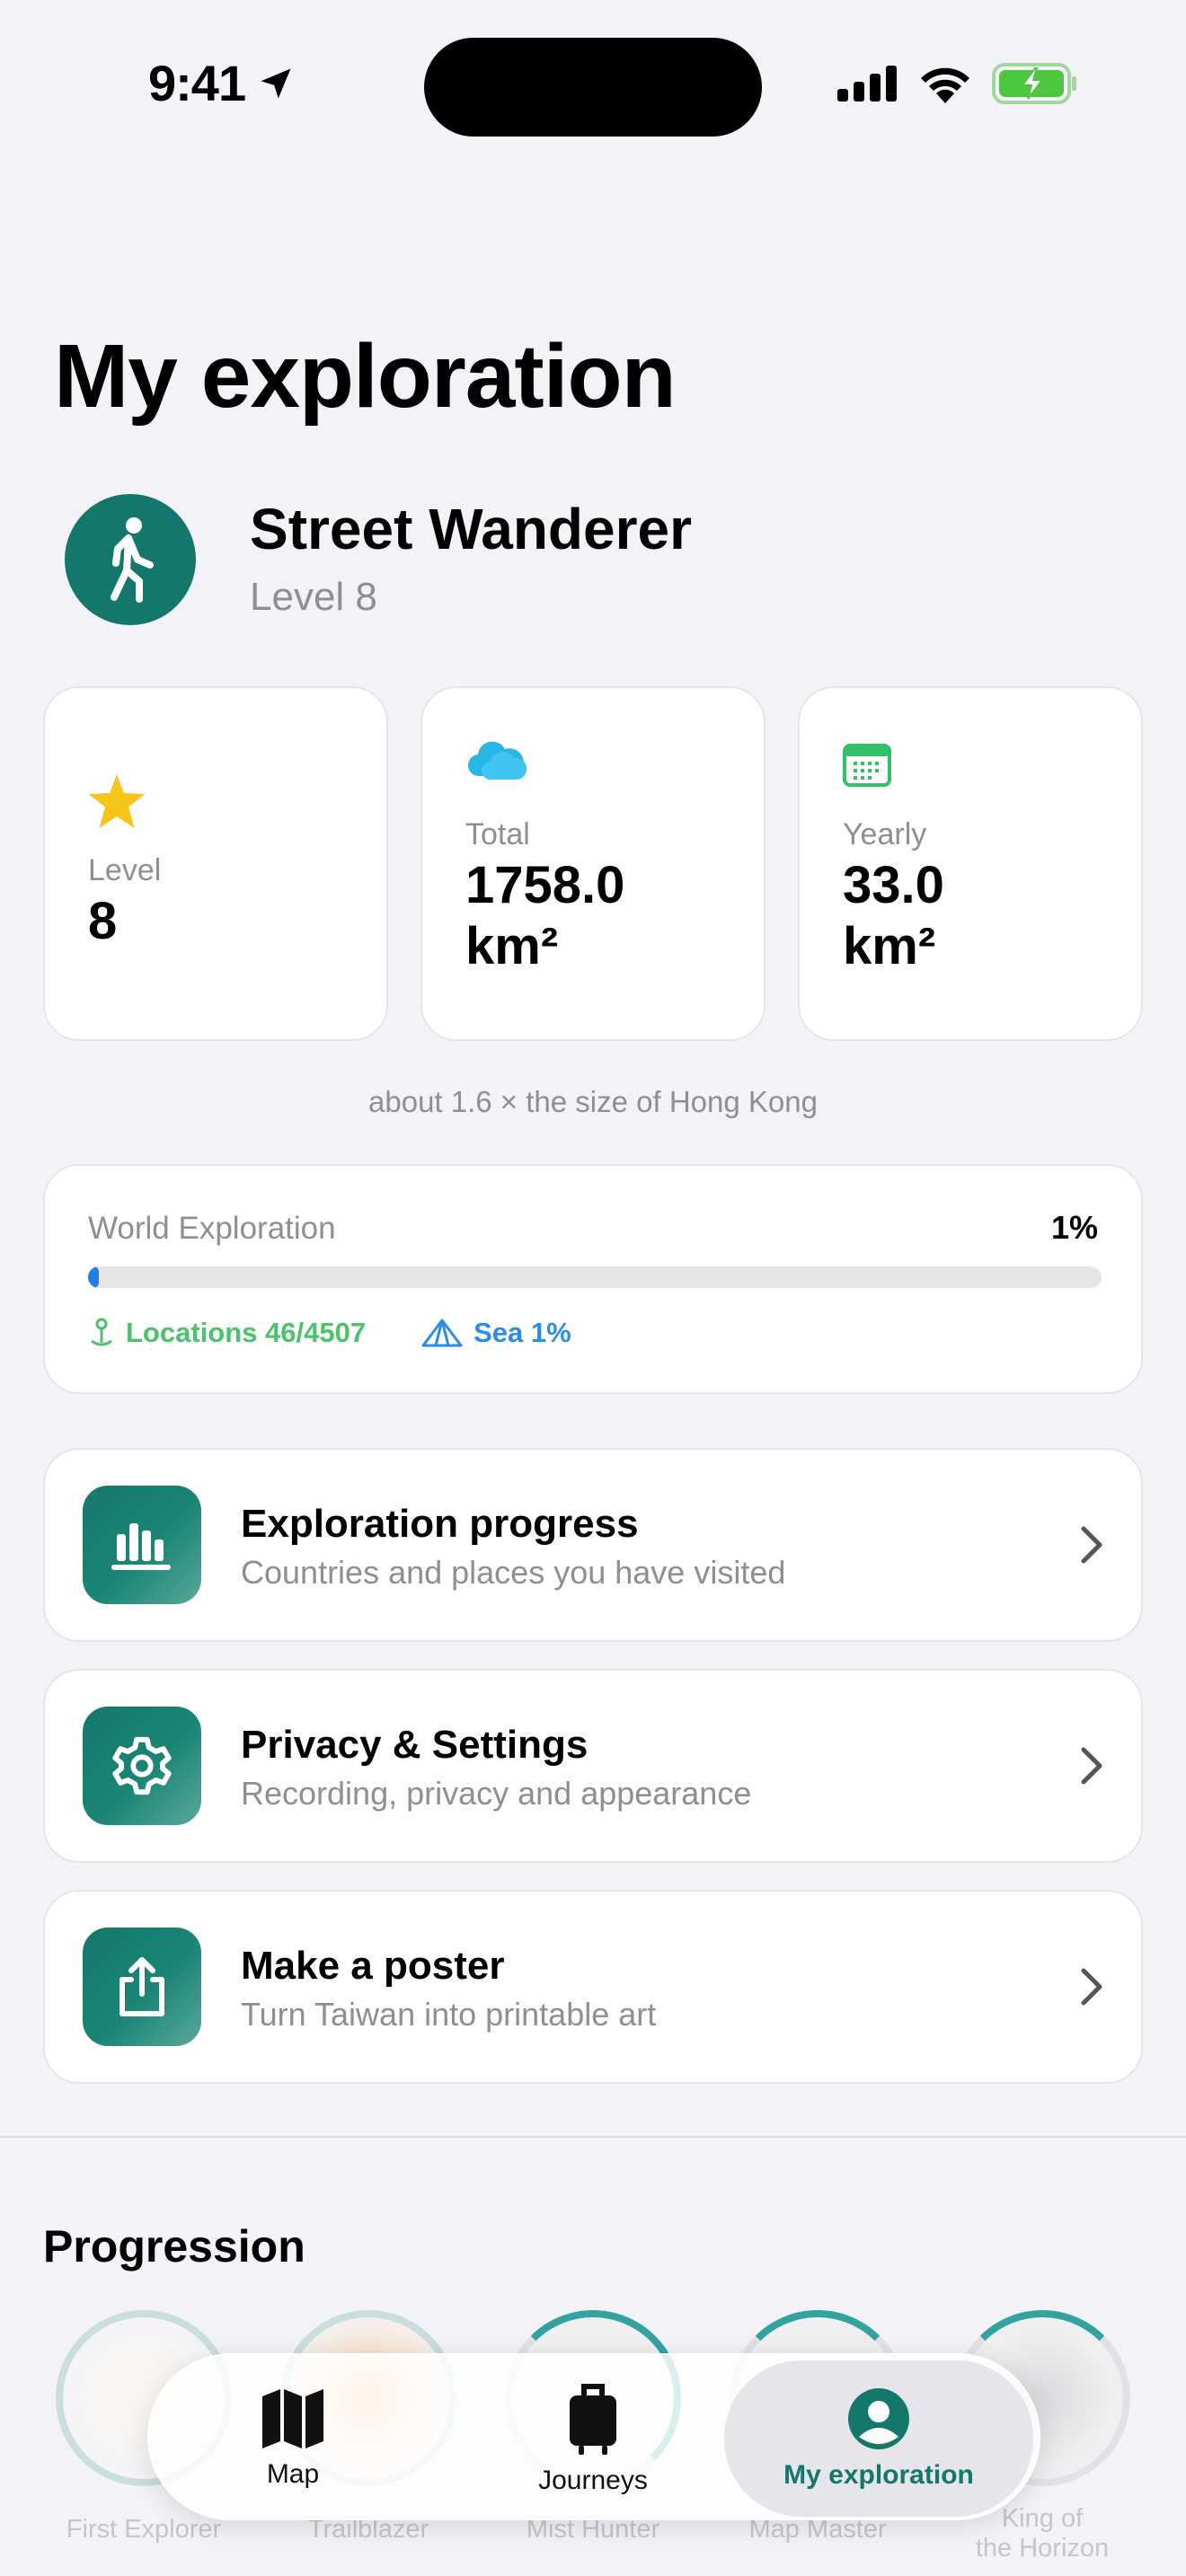 The width and height of the screenshot is (1186, 2576). I want to click on share-icon, so click(141, 1986).